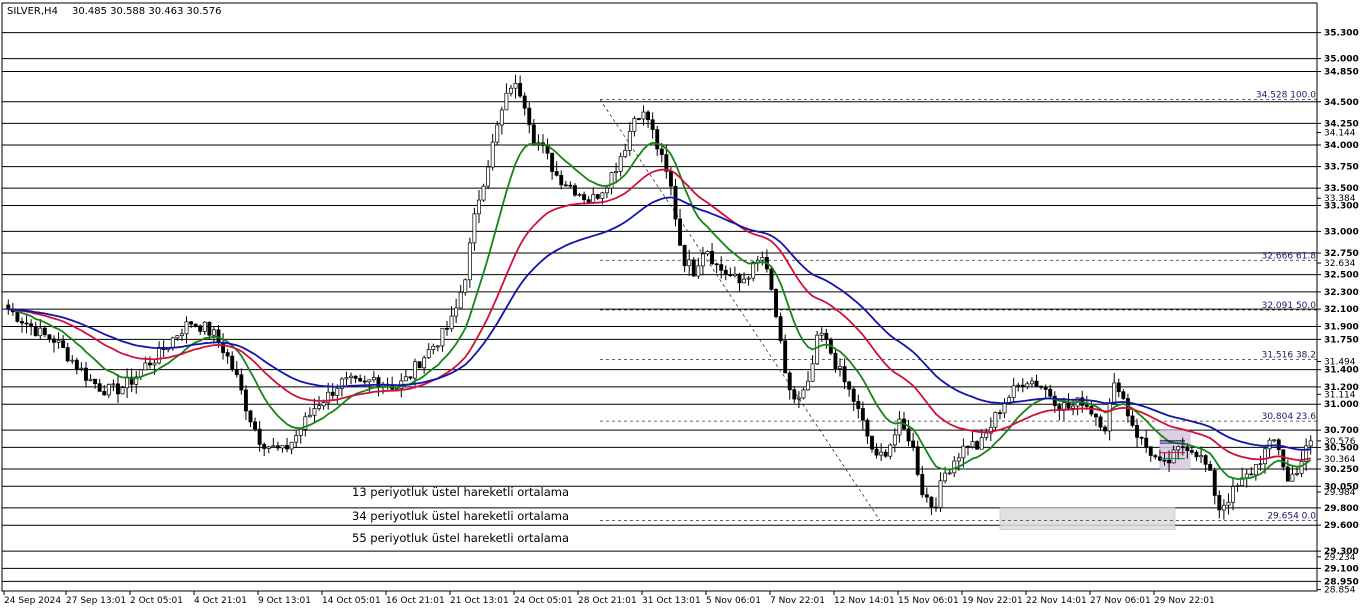 The image size is (1362, 615). Describe the element at coordinates (671, 601) in the screenshot. I see `x-tick-label-10: 31 Oct 13:01` at that location.